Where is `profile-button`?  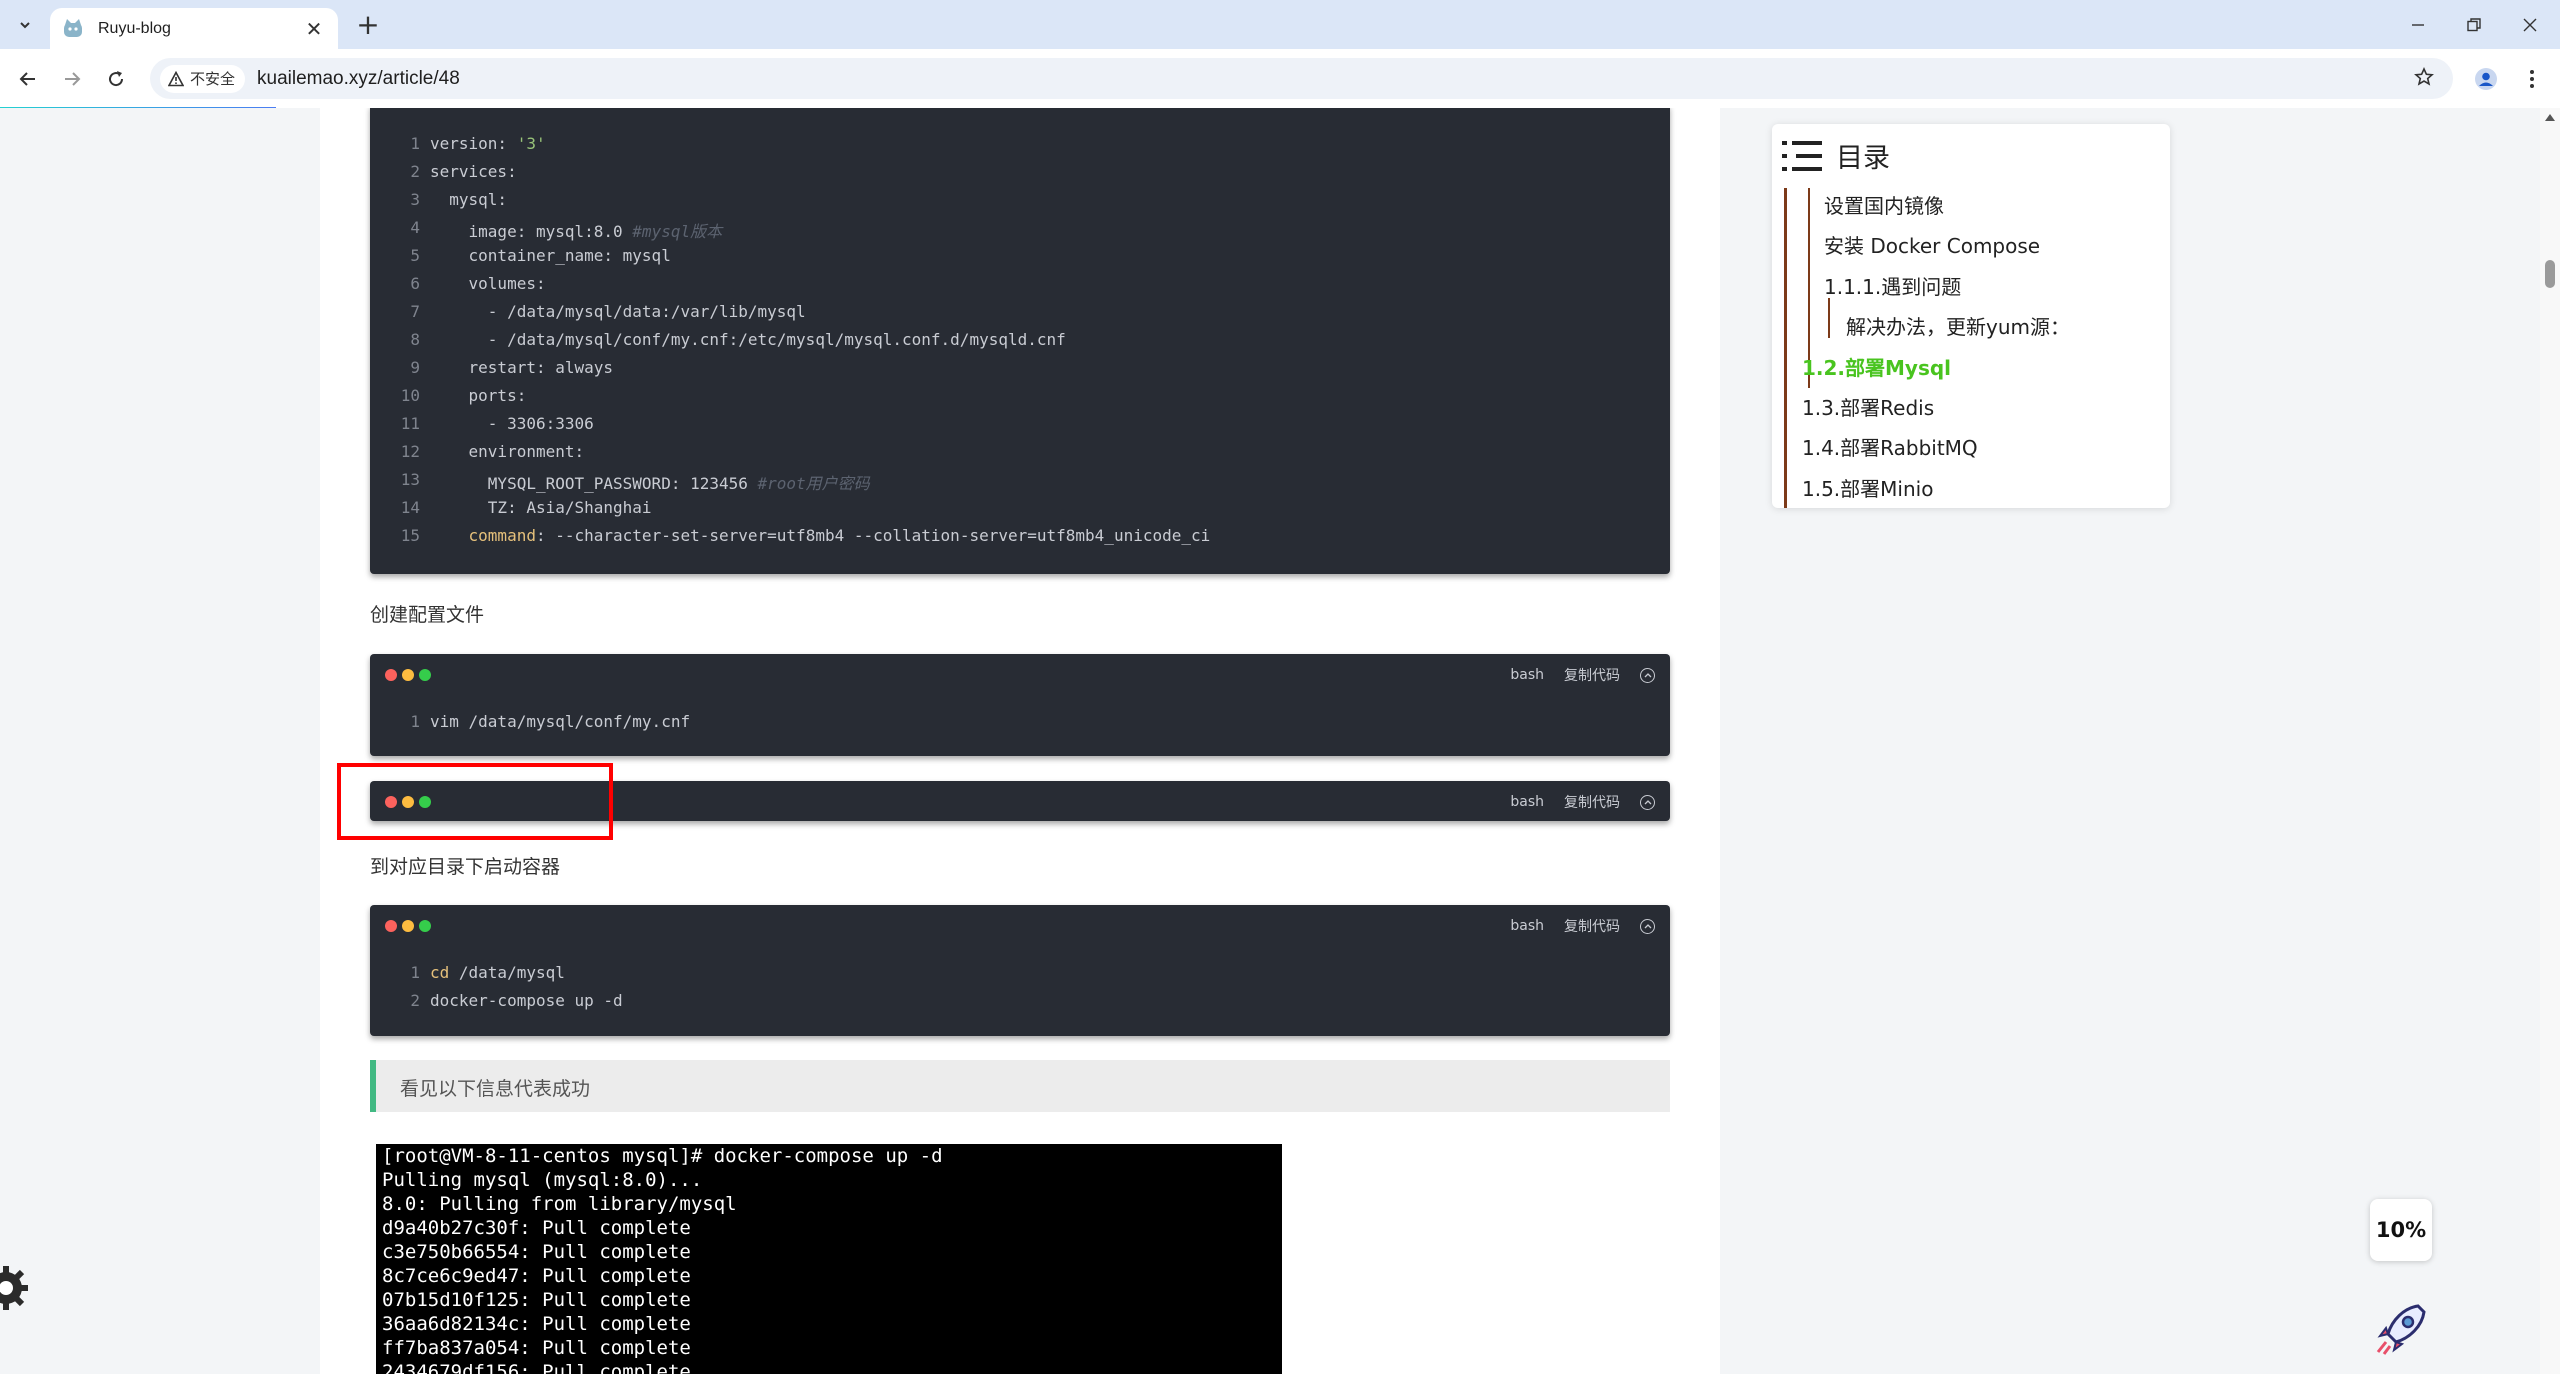
profile-button is located at coordinates (2486, 79).